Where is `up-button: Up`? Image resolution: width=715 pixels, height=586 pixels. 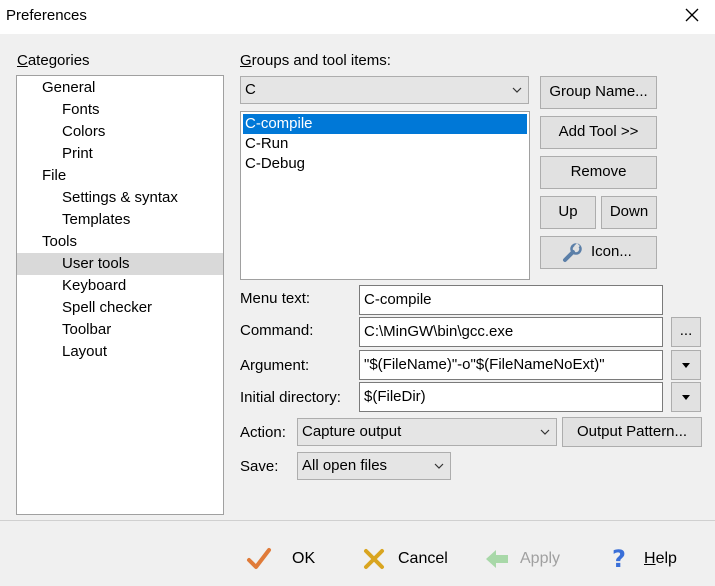
up-button: Up is located at coordinates (568, 212).